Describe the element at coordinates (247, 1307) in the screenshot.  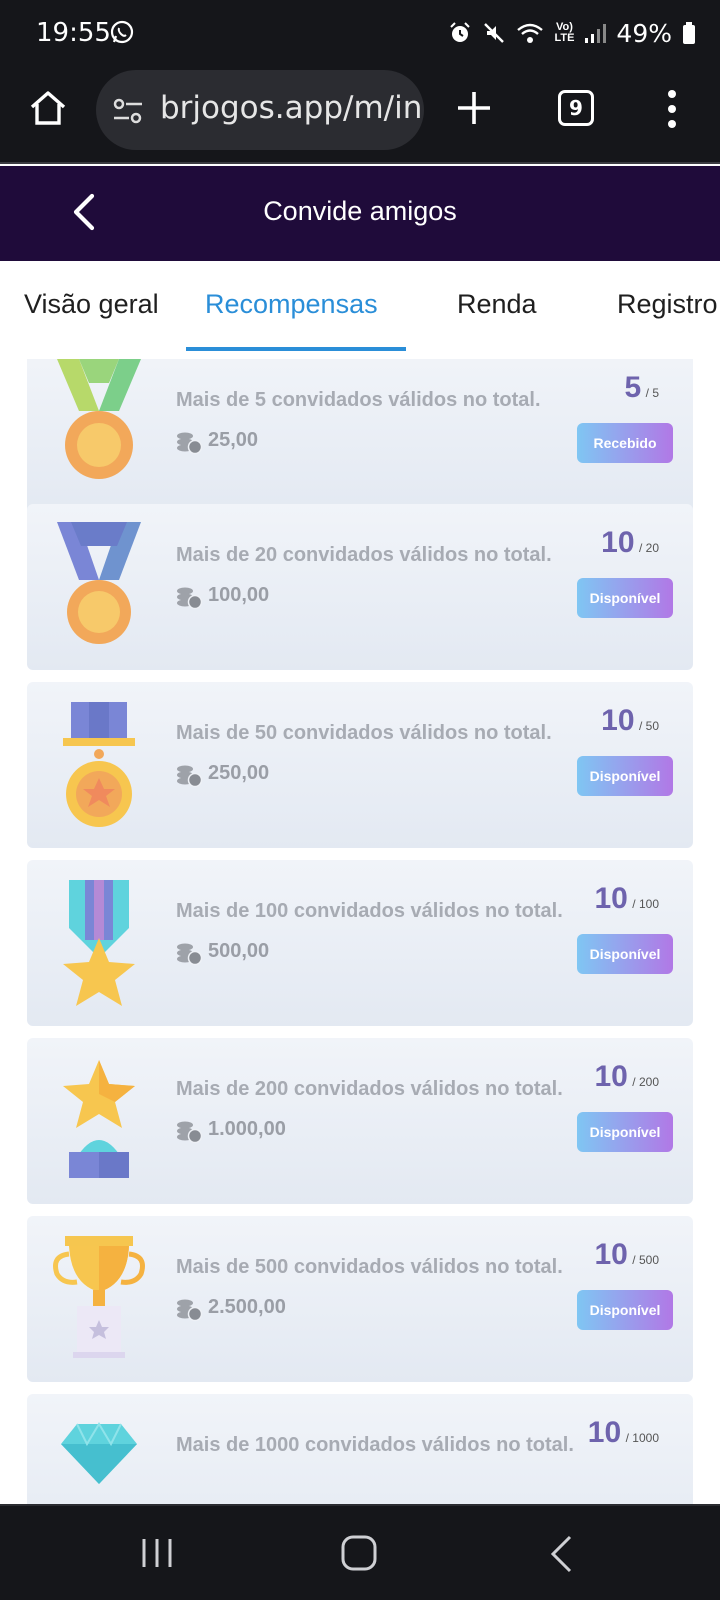
I see `reward-amount: 2.500,00` at that location.